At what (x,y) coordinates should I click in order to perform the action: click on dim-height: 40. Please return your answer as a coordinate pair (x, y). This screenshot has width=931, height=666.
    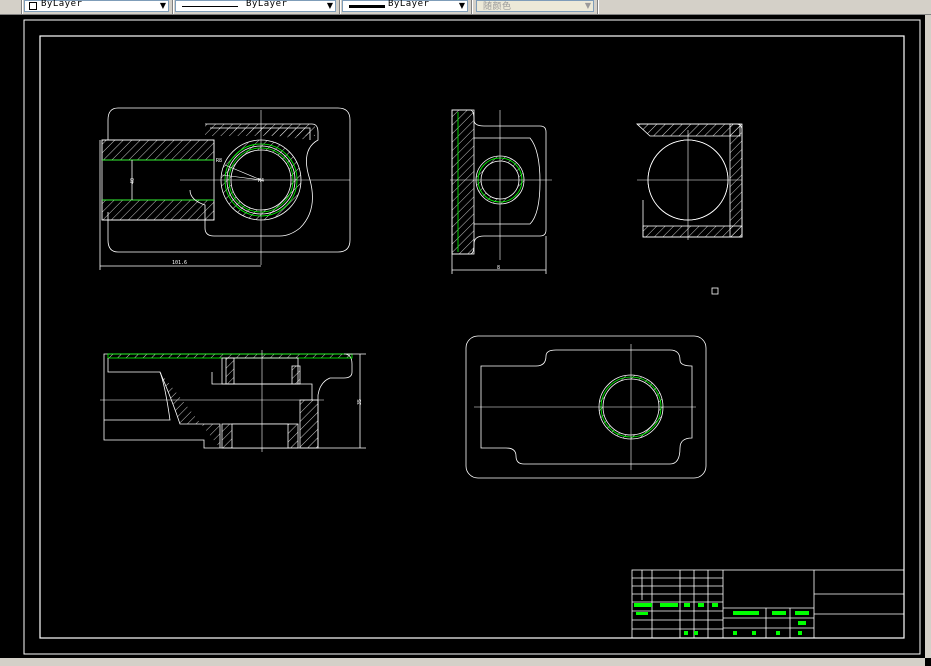
    Looking at the image, I should click on (133, 181).